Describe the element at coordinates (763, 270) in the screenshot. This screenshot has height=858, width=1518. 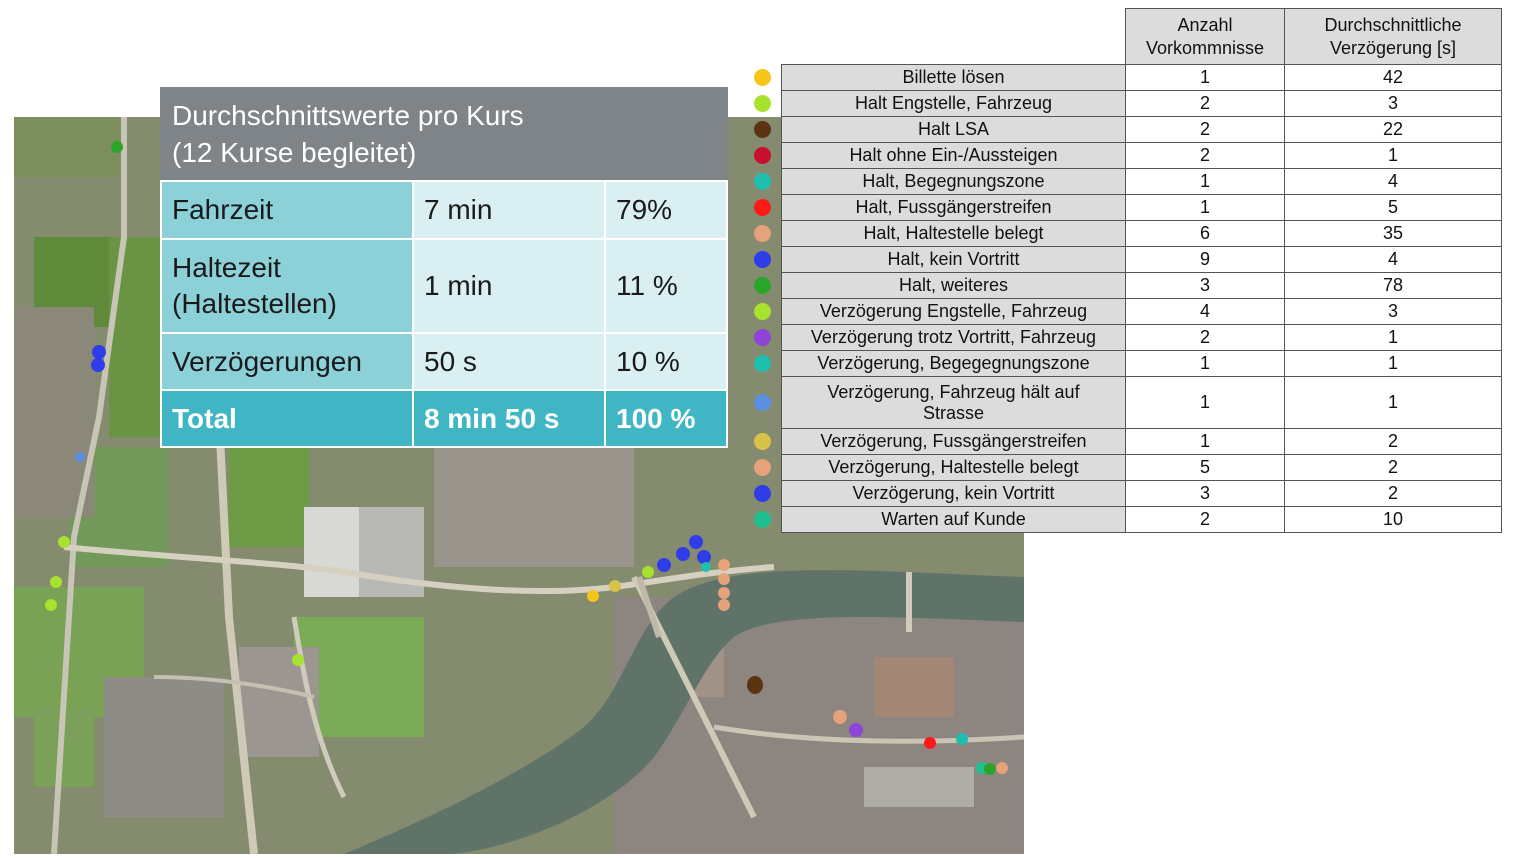
I see `legend-dots` at that location.